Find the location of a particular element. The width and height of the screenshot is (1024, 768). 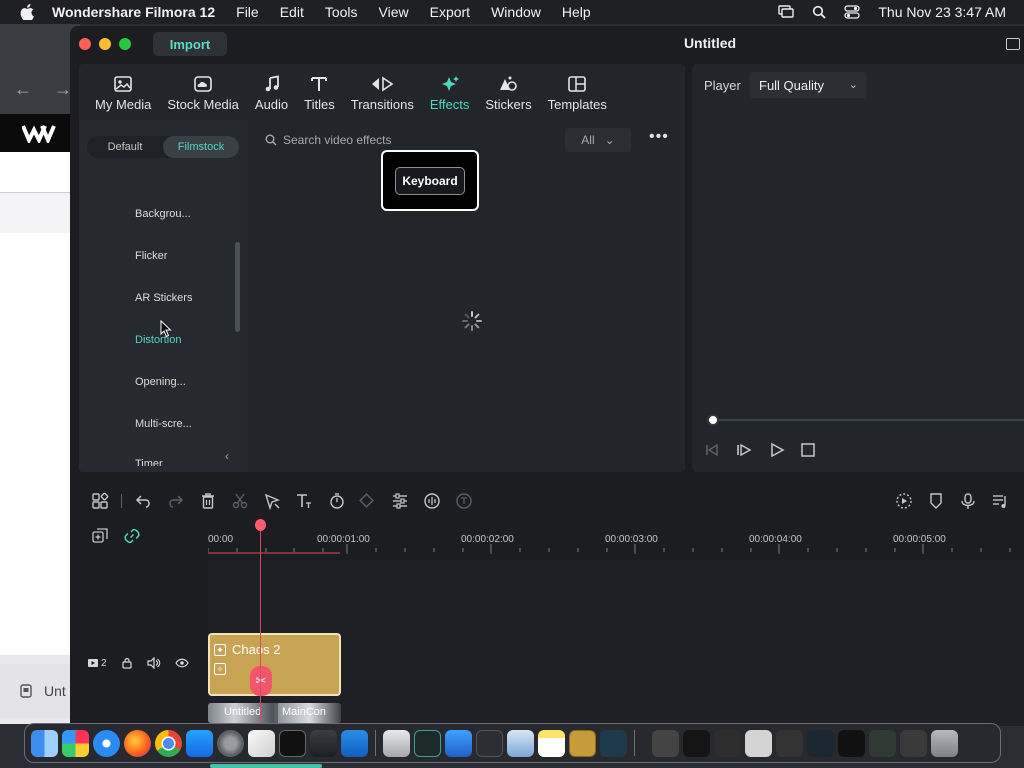

text-tool-icon is located at coordinates (304, 501).